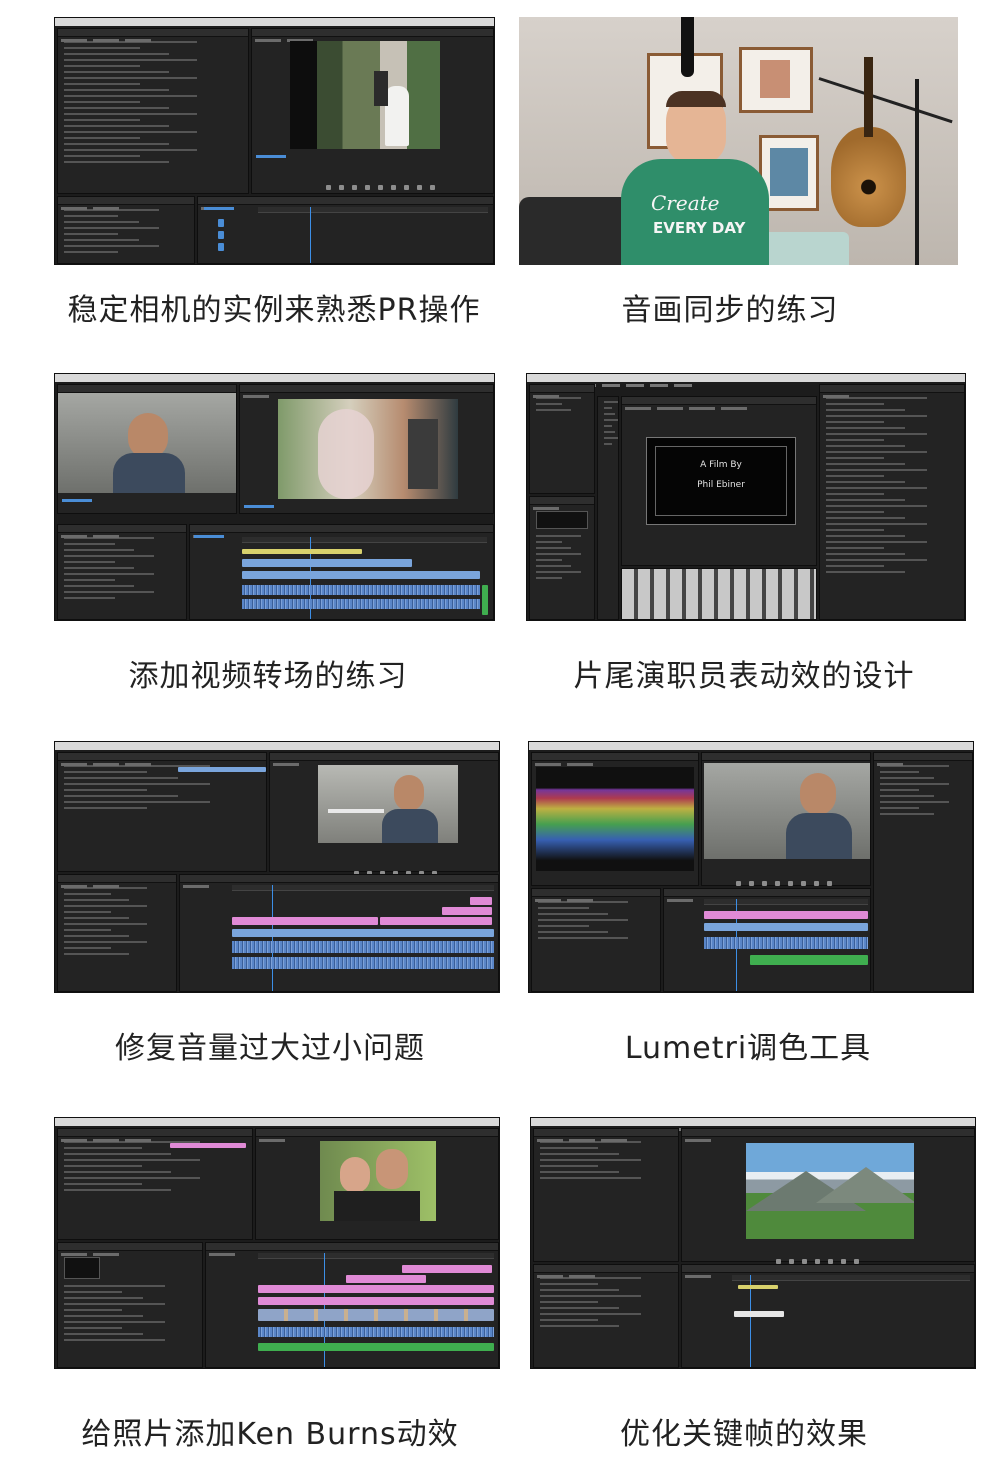 The width and height of the screenshot is (1000, 1465). What do you see at coordinates (608, 508) in the screenshot?
I see `title-tools` at bounding box center [608, 508].